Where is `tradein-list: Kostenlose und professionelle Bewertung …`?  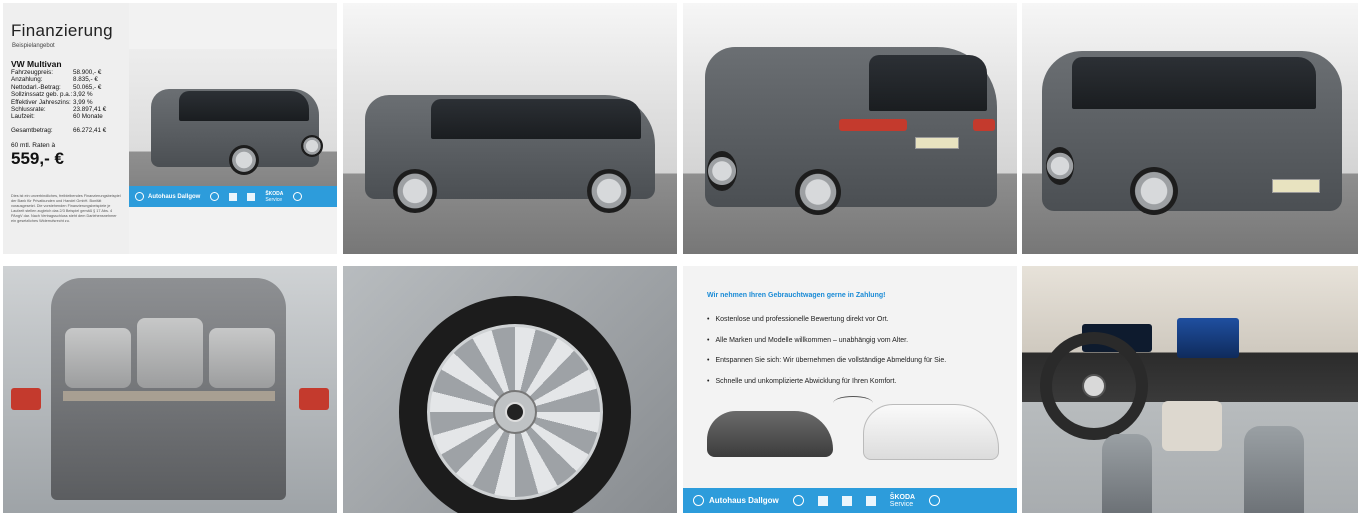 tradein-list: Kostenlose und professionelle Bewertung … is located at coordinates (826, 351).